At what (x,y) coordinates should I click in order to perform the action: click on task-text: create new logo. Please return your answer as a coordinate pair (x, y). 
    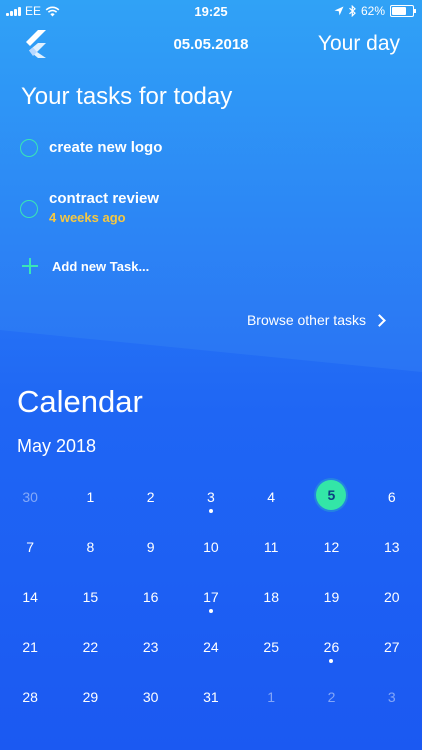
    Looking at the image, I should click on (105, 148).